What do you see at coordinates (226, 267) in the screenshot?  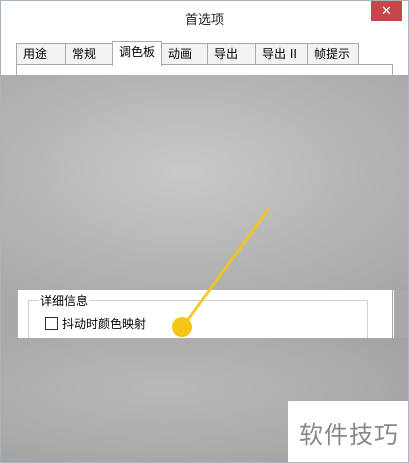 I see `pointer-line` at bounding box center [226, 267].